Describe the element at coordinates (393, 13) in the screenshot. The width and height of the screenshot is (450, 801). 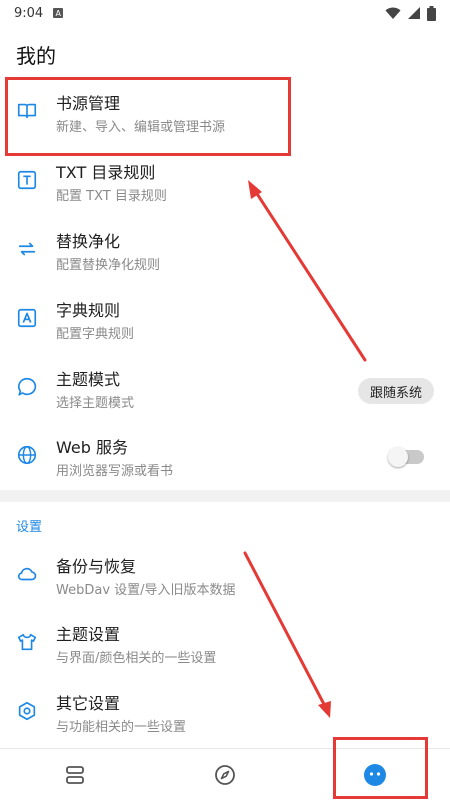
I see `wifi-icon` at that location.